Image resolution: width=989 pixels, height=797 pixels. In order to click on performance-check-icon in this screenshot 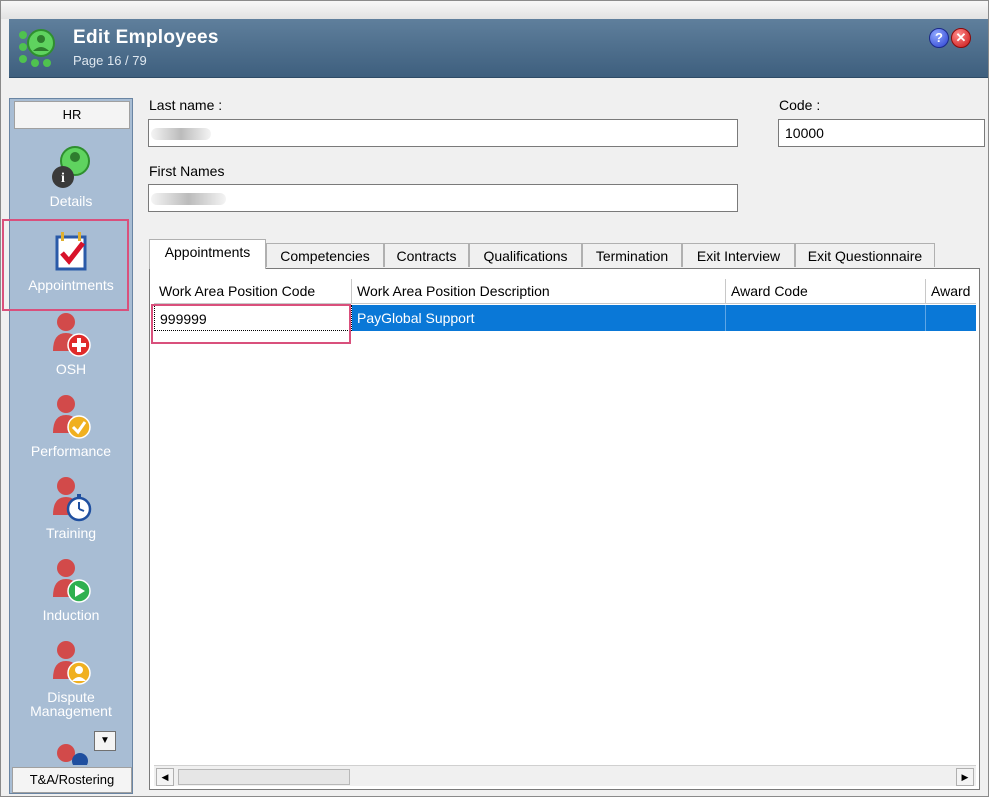, I will do `click(72, 417)`.